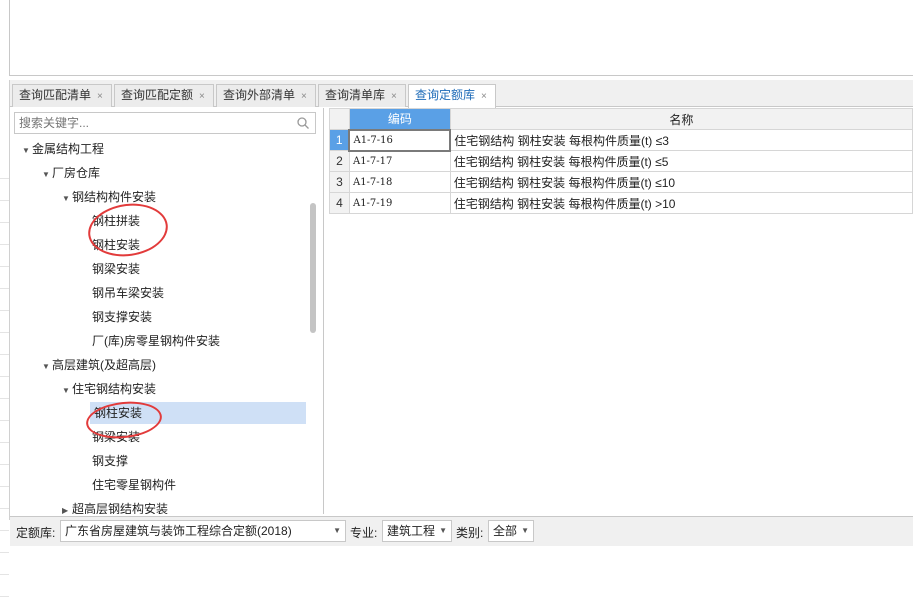 The image size is (913, 597). What do you see at coordinates (456, 40) in the screenshot?
I see `top-panel` at bounding box center [456, 40].